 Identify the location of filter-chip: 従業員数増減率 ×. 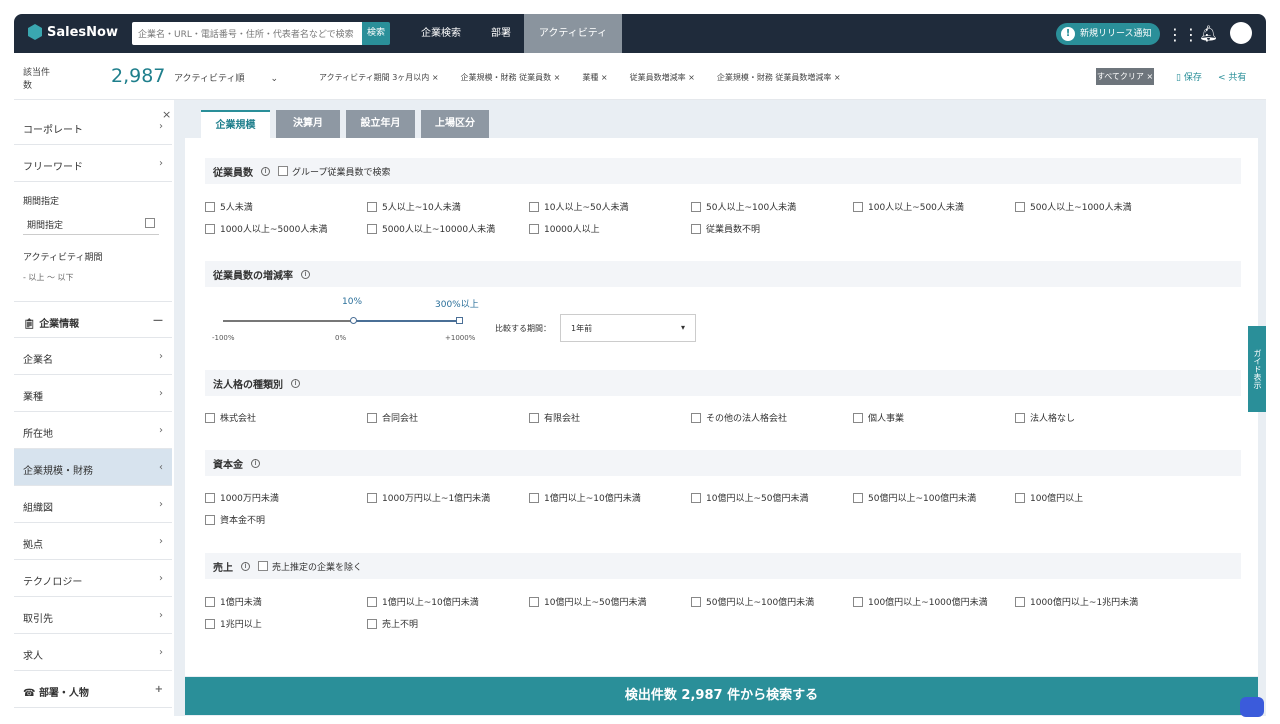
(662, 77).